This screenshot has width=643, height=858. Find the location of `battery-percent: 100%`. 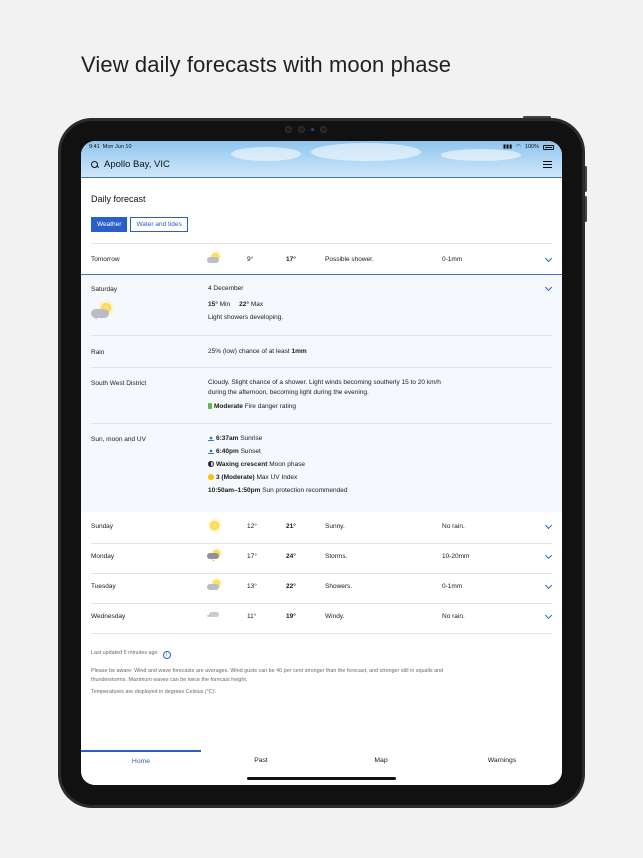

battery-percent: 100% is located at coordinates (531, 147).